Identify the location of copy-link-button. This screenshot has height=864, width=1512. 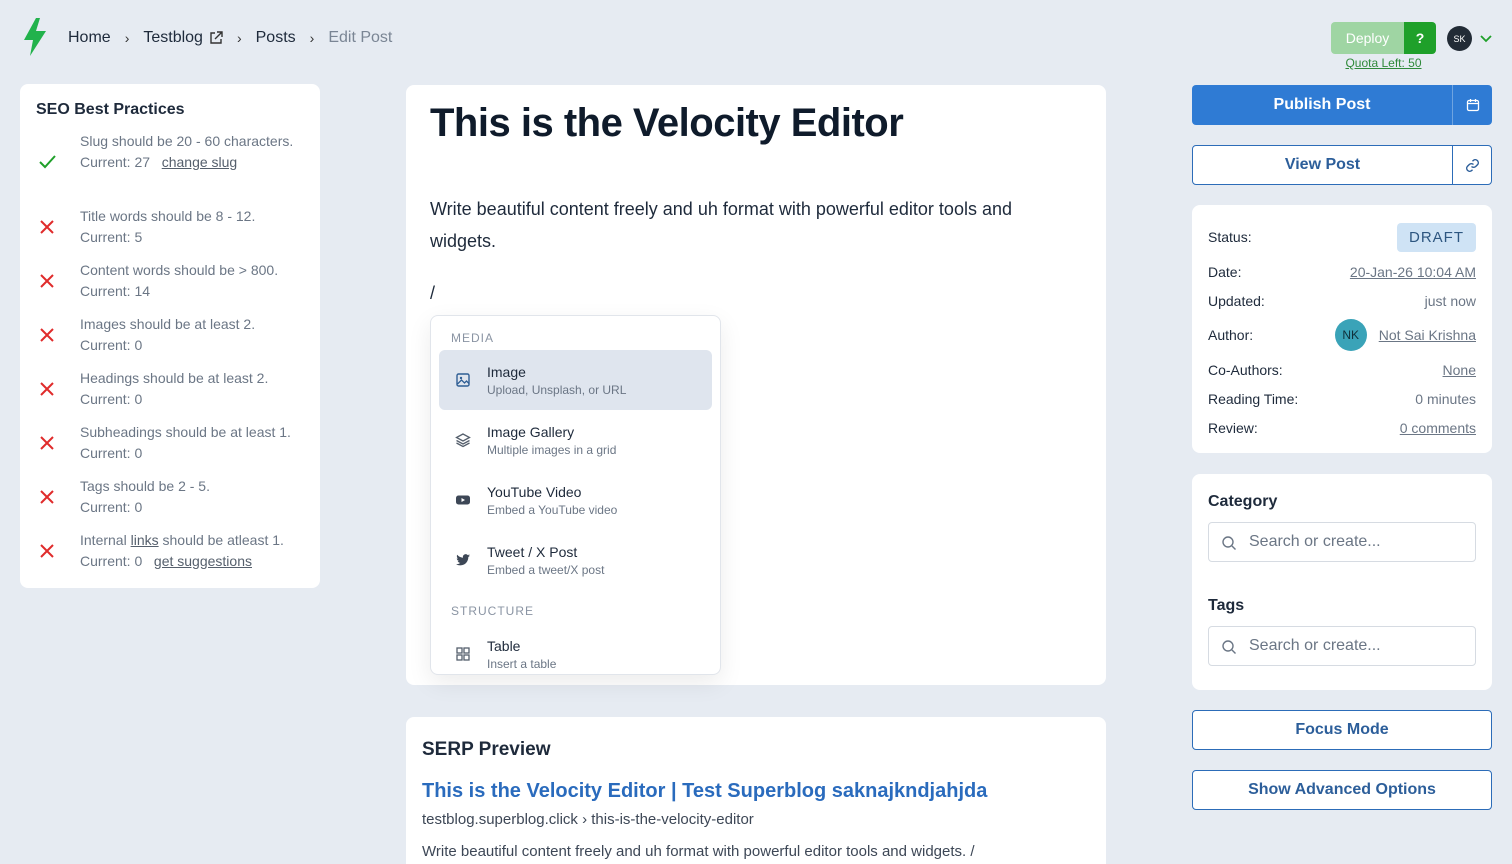
(1471, 165).